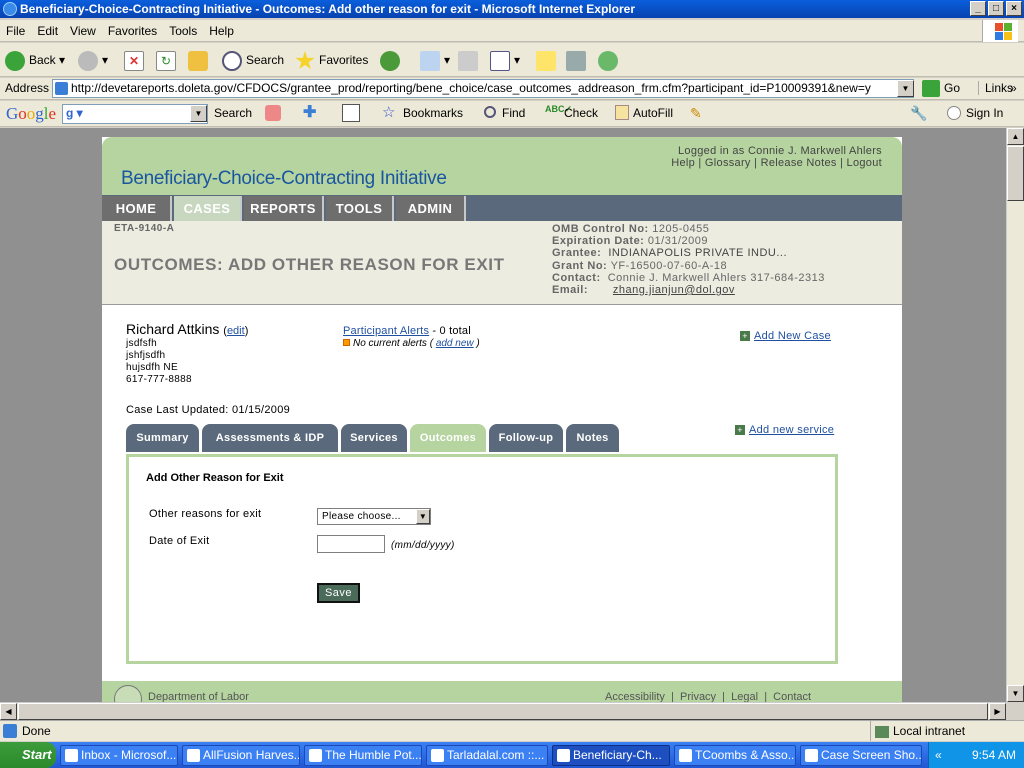 This screenshot has width=1024, height=768. What do you see at coordinates (35, 60) in the screenshot?
I see `back-button: Back ▾` at bounding box center [35, 60].